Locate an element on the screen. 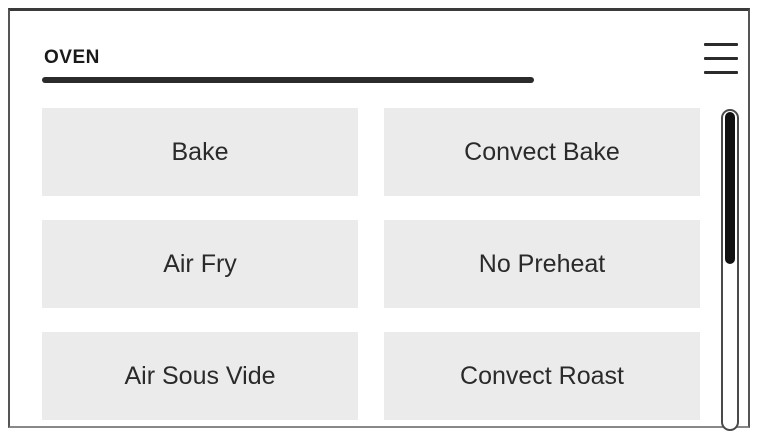 The height and width of the screenshot is (444, 768). mode-convect-roast-button: Convect Roast is located at coordinates (542, 376).